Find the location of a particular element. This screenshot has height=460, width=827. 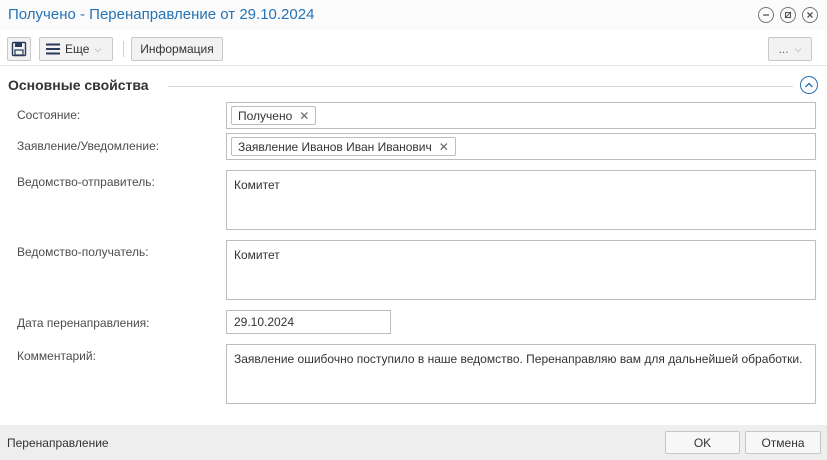

application-tag-text: Заявление Иванов Иван Иванович is located at coordinates (335, 146).